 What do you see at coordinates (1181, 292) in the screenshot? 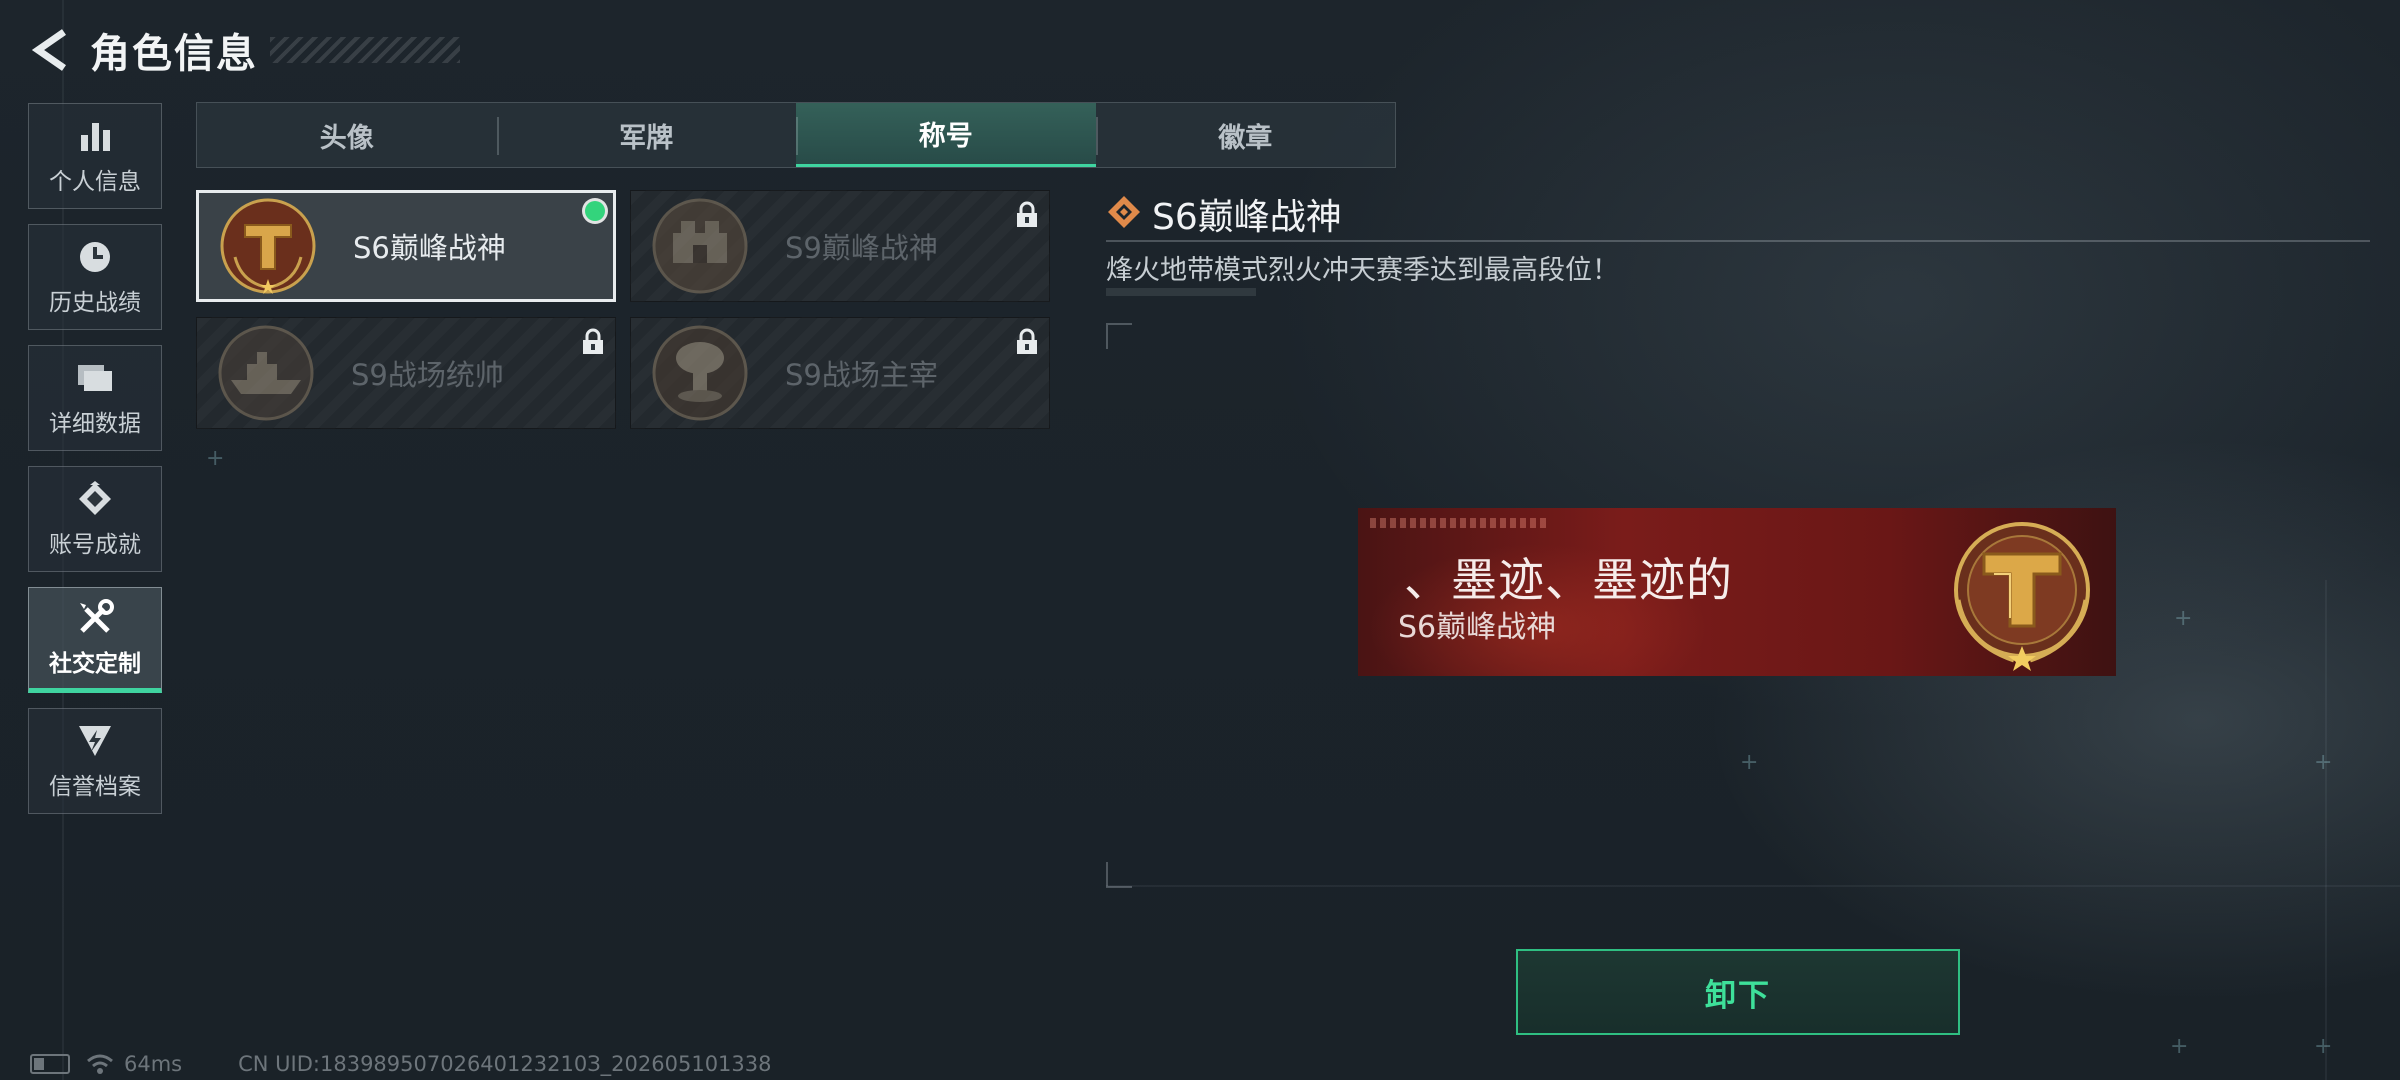
I see `description-decoration` at bounding box center [1181, 292].